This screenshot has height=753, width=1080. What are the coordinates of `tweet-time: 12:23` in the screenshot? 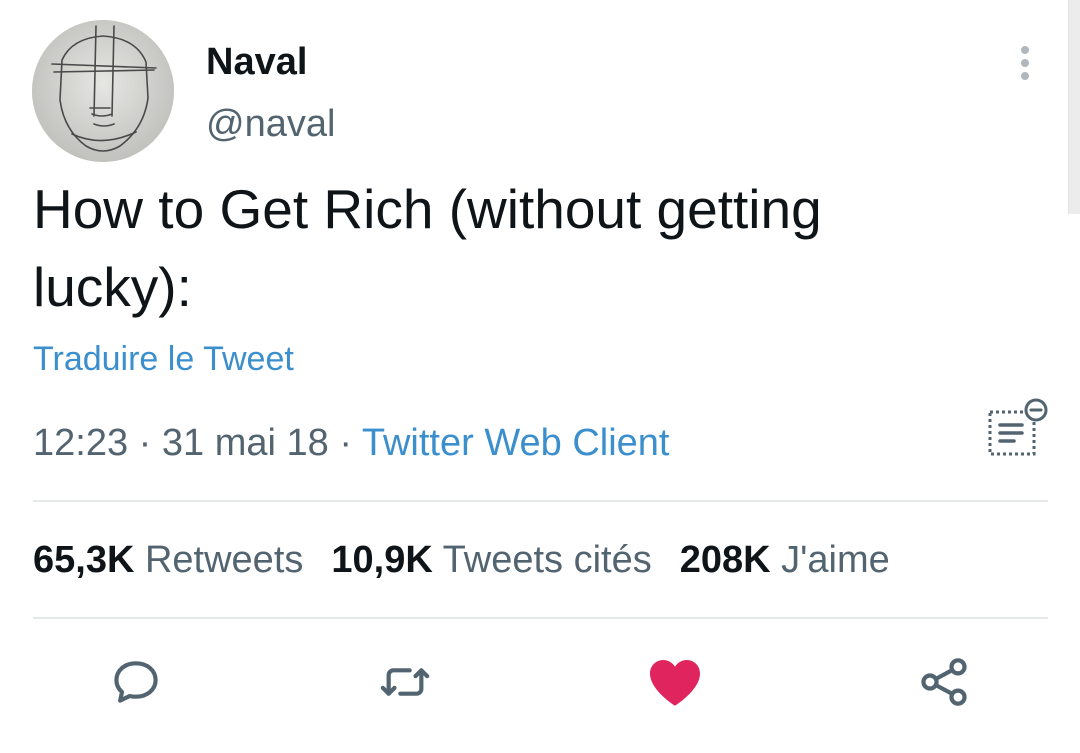 It's located at (80, 443).